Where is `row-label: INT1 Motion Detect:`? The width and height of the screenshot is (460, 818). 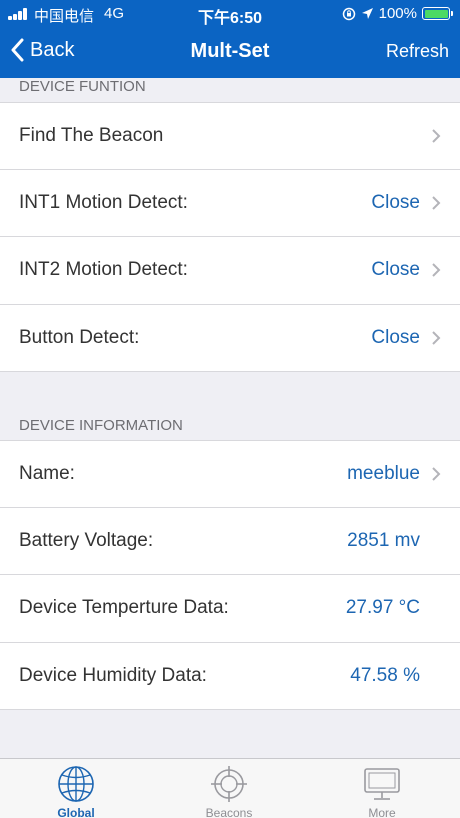 row-label: INT1 Motion Detect: is located at coordinates (103, 202).